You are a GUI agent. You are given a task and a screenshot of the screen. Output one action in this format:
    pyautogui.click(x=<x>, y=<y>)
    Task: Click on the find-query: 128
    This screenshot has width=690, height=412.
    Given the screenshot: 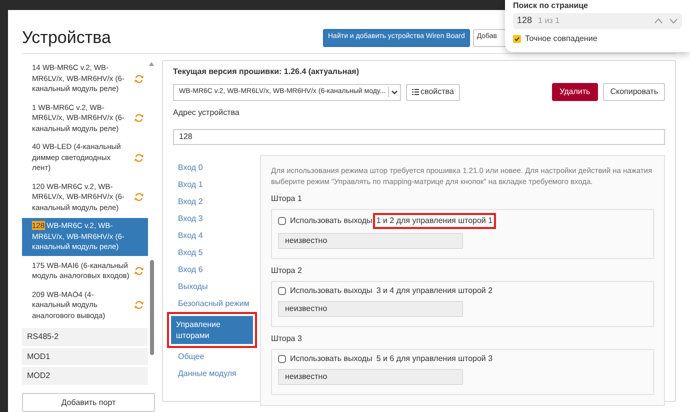 What is the action you would take?
    pyautogui.click(x=524, y=21)
    